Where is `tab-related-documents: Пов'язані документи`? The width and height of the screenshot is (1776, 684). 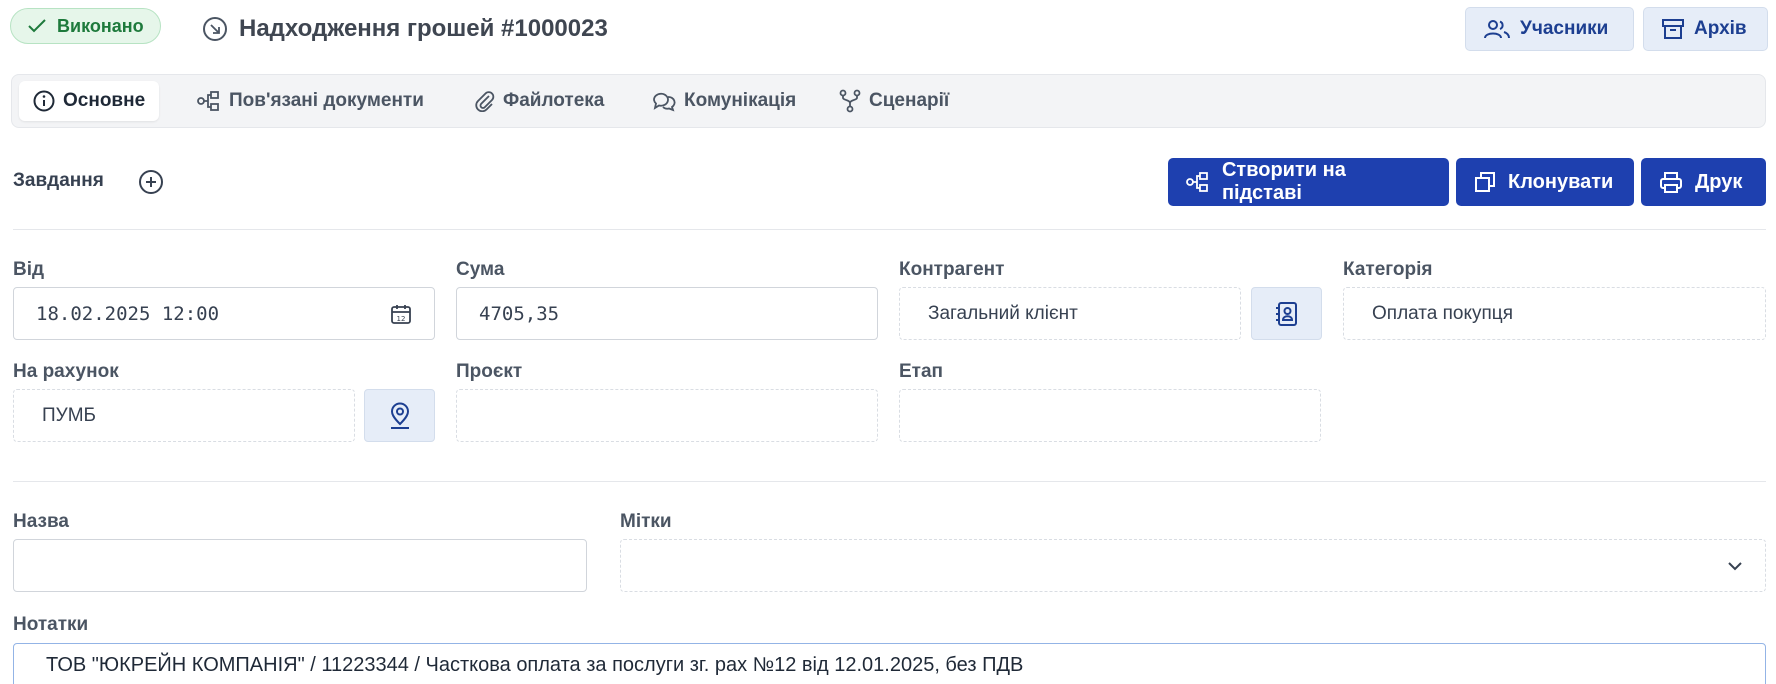
tab-related-documents: Пов'язані документи is located at coordinates (310, 101).